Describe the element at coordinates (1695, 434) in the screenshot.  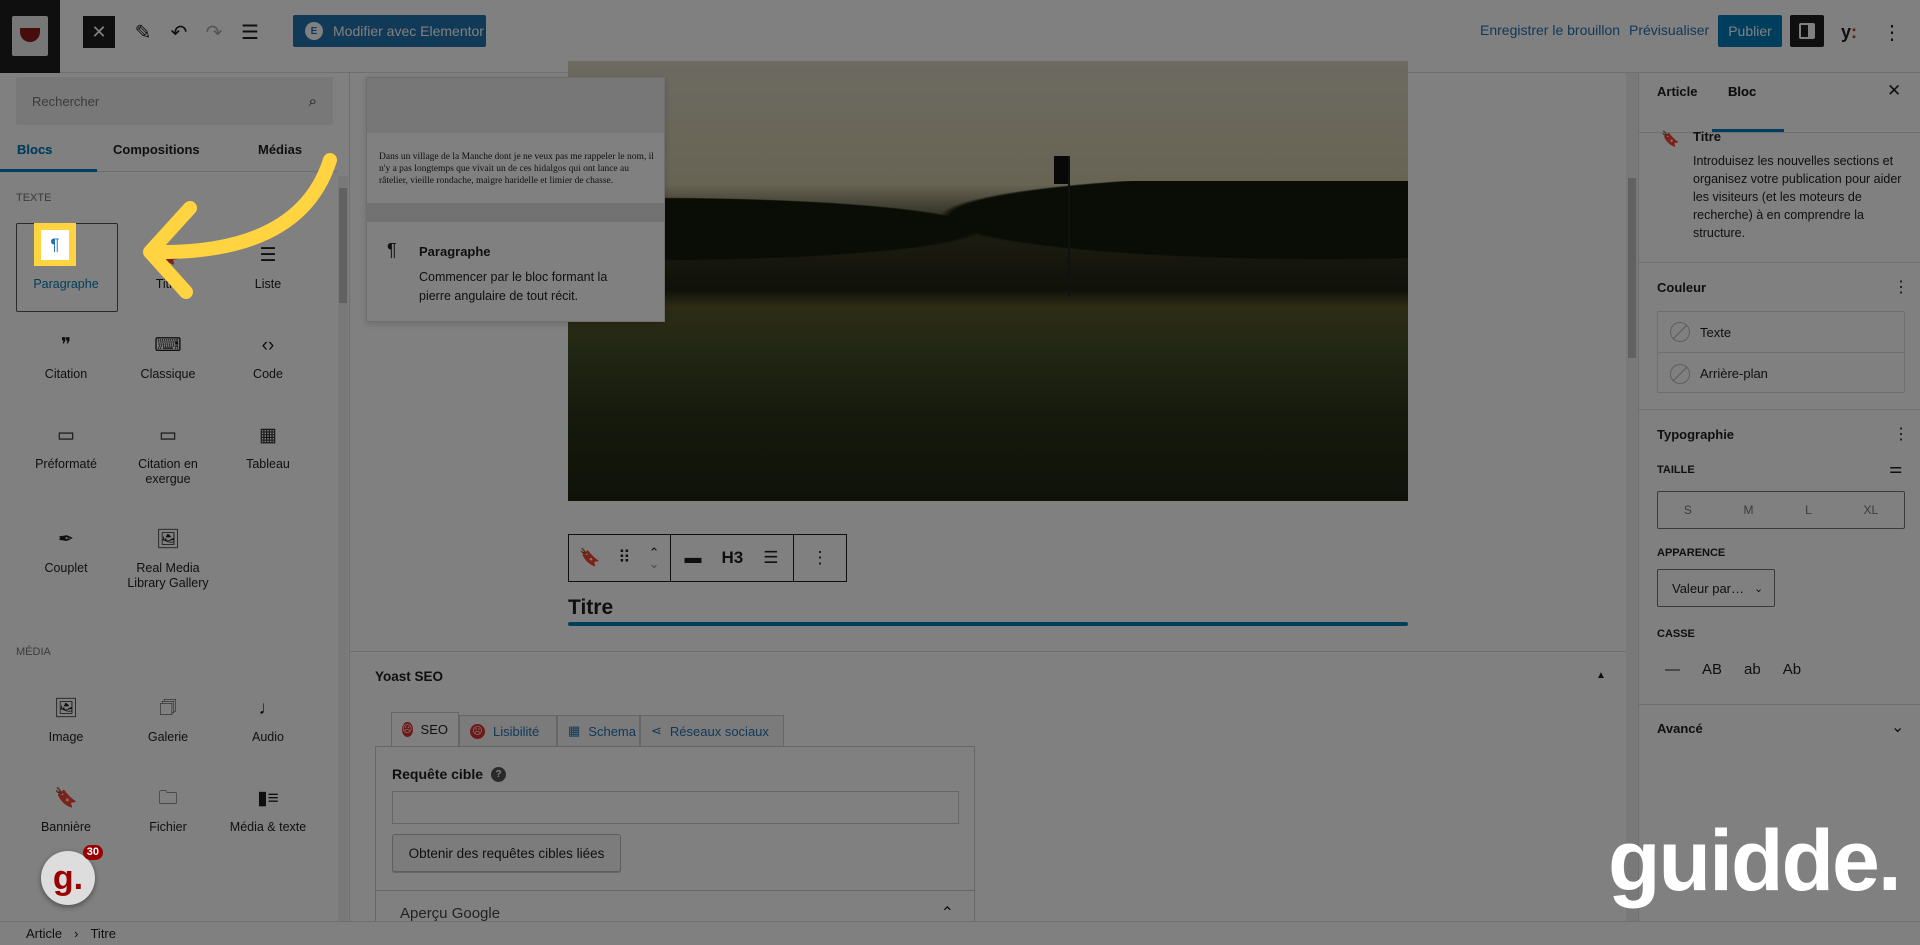
I see `typography-panel-title: Typographie` at that location.